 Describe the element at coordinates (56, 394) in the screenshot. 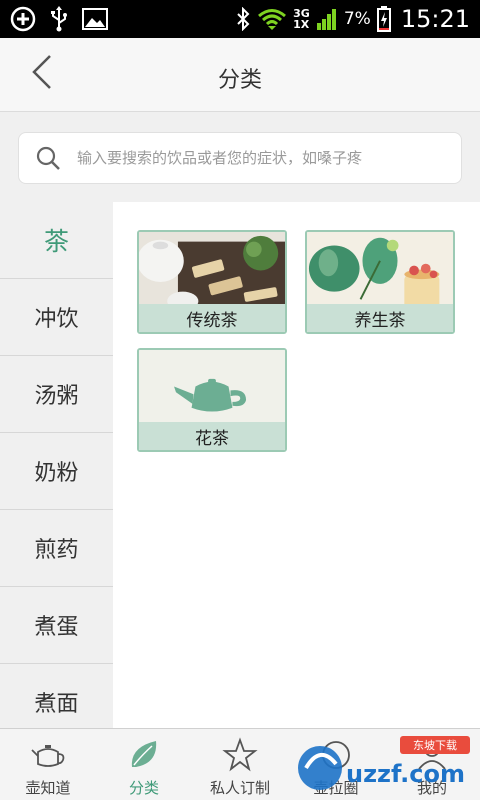

I see `sidebar-item-soup-porridge: 汤粥` at that location.